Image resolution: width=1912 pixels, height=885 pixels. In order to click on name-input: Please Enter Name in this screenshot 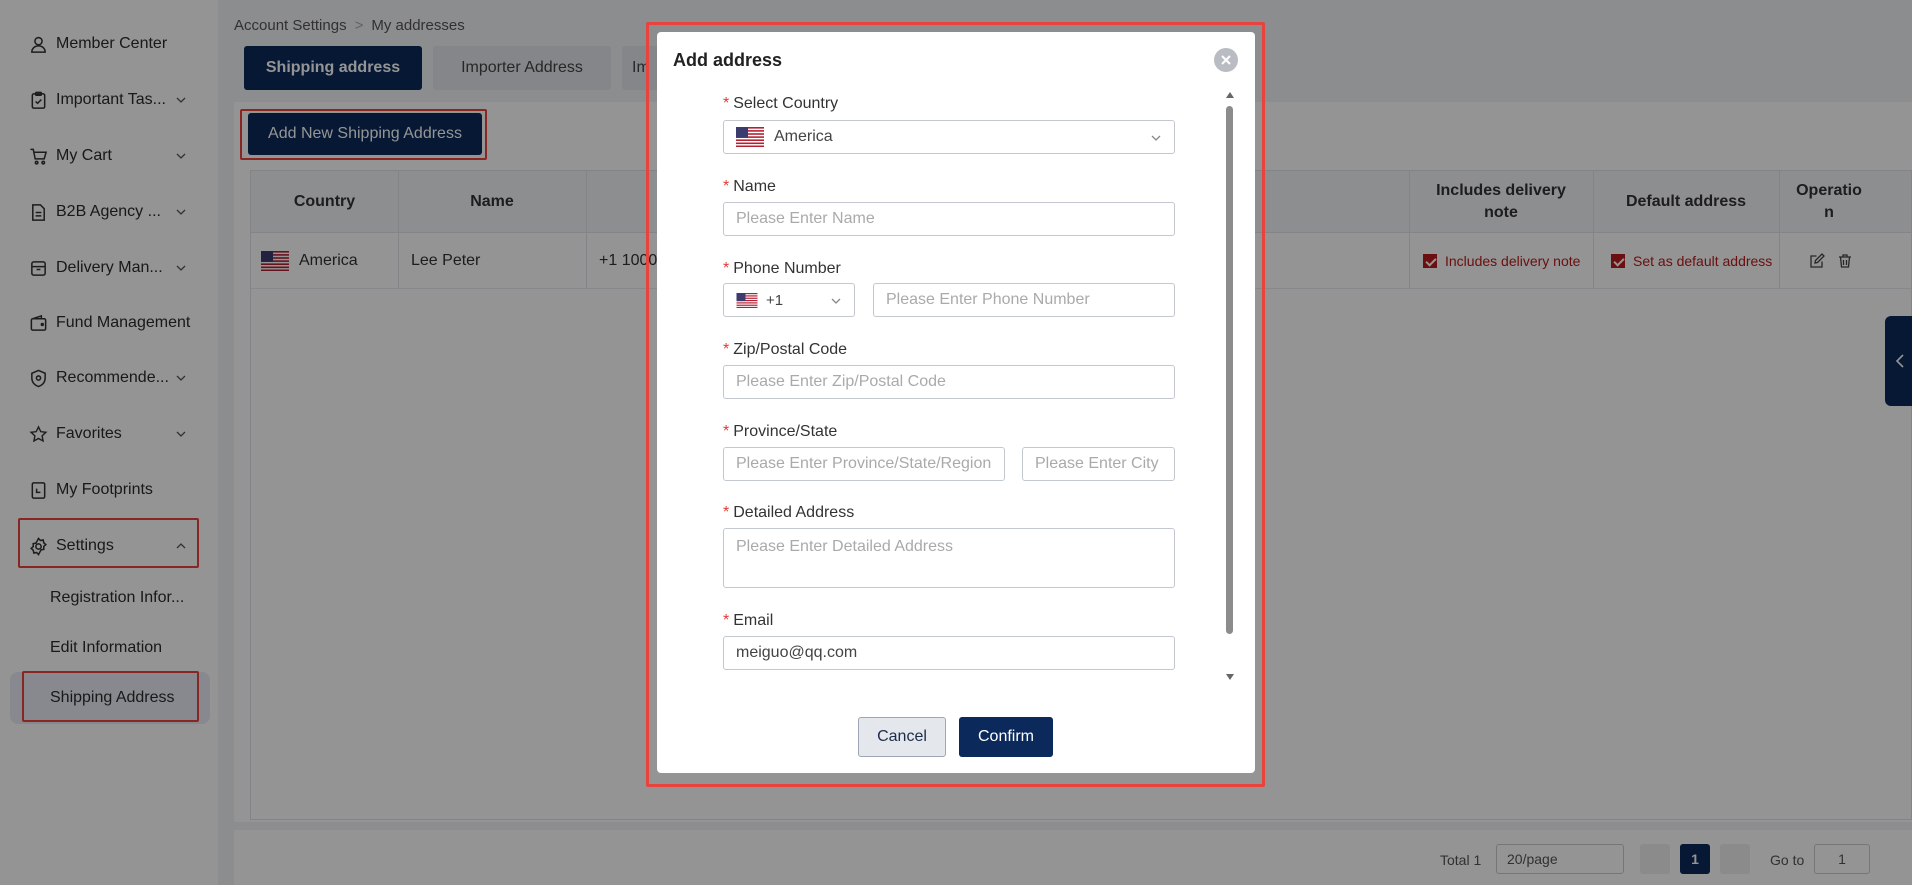, I will do `click(949, 219)`.